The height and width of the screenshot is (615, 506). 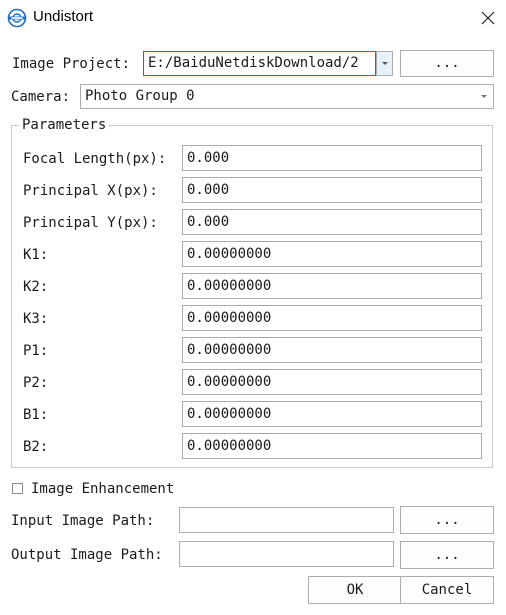 I want to click on principal-y-label: Principal Y(px):, so click(x=90, y=223).